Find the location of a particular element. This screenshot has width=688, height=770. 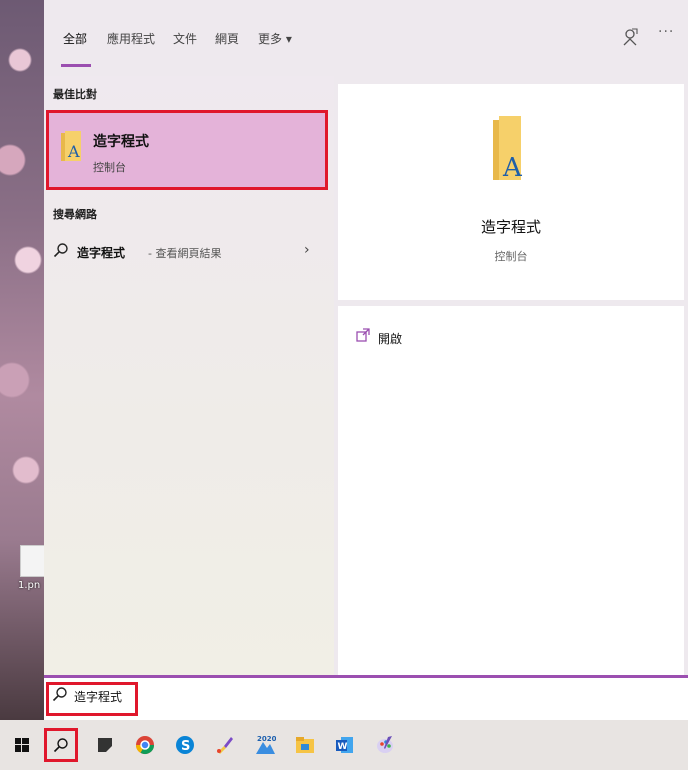

best-match-app-name: 造字程式 is located at coordinates (121, 142).